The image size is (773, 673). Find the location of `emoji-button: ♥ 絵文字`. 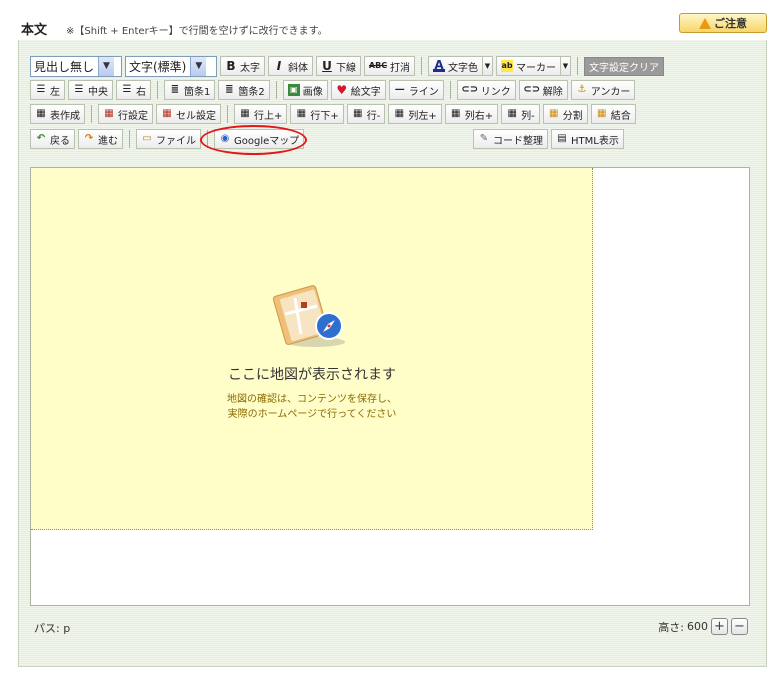

emoji-button: ♥ 絵文字 is located at coordinates (358, 90).